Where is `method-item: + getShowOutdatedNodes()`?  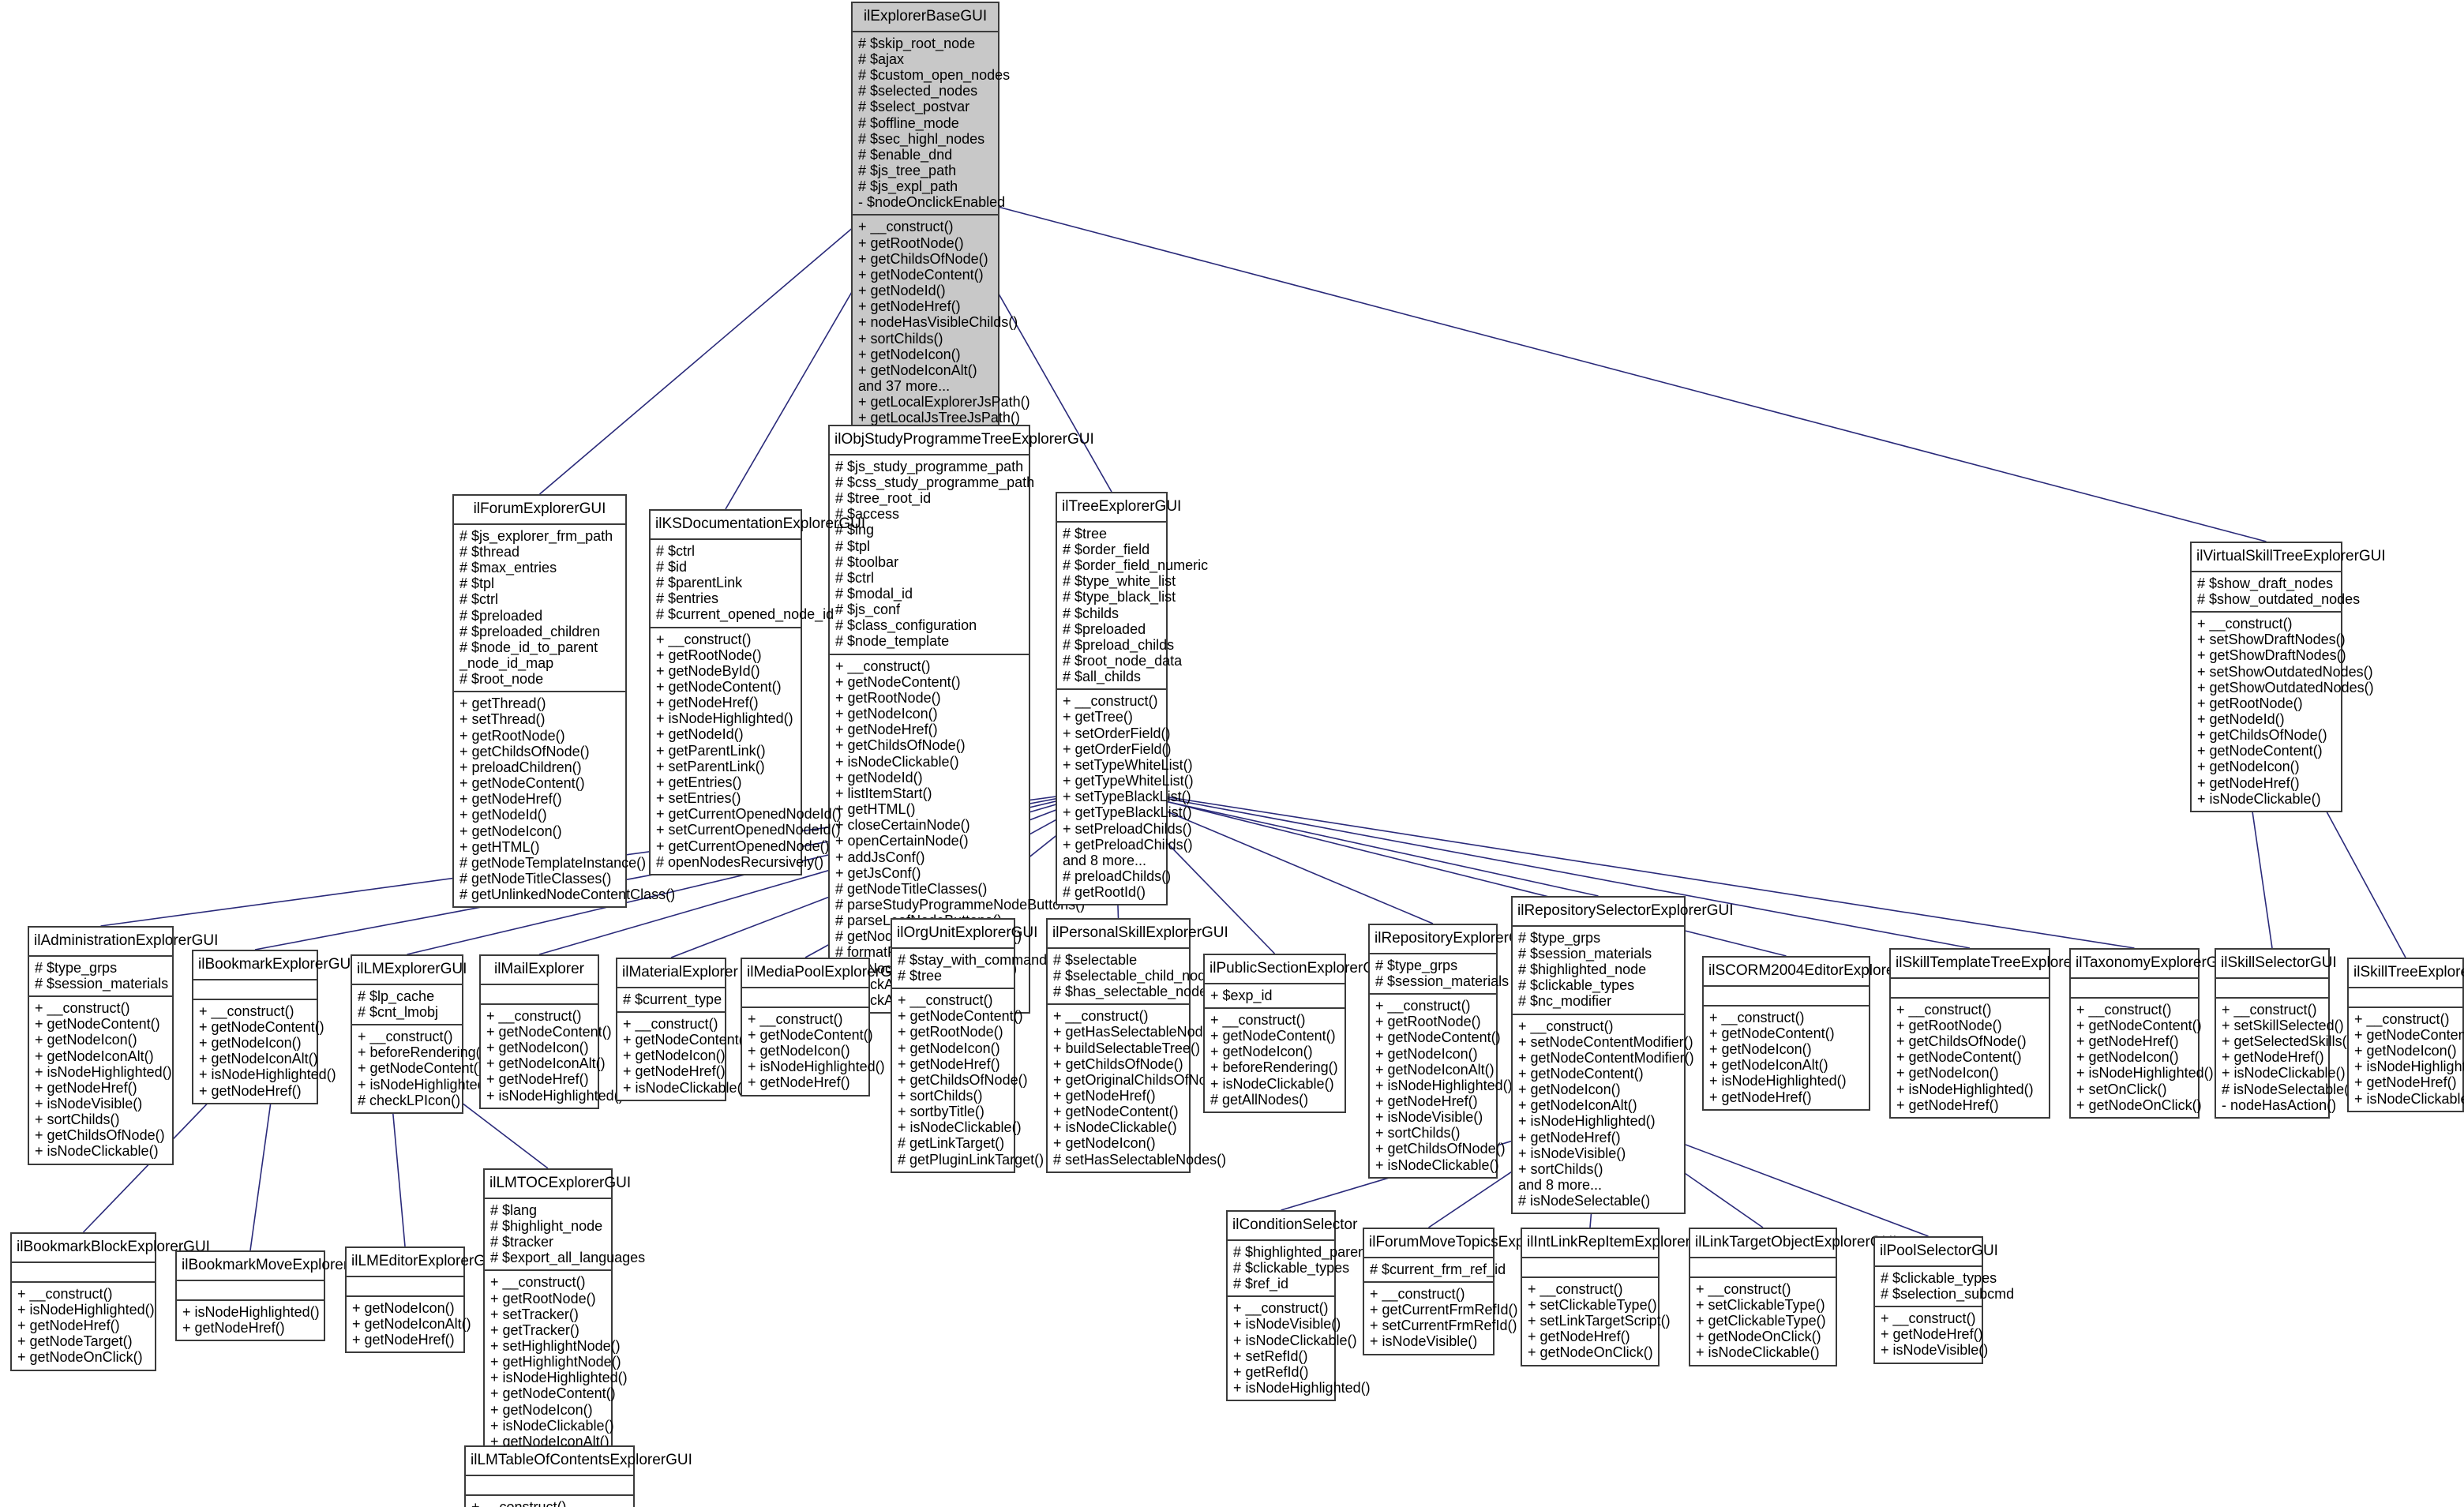 method-item: + getShowOutdatedNodes() is located at coordinates (2286, 687).